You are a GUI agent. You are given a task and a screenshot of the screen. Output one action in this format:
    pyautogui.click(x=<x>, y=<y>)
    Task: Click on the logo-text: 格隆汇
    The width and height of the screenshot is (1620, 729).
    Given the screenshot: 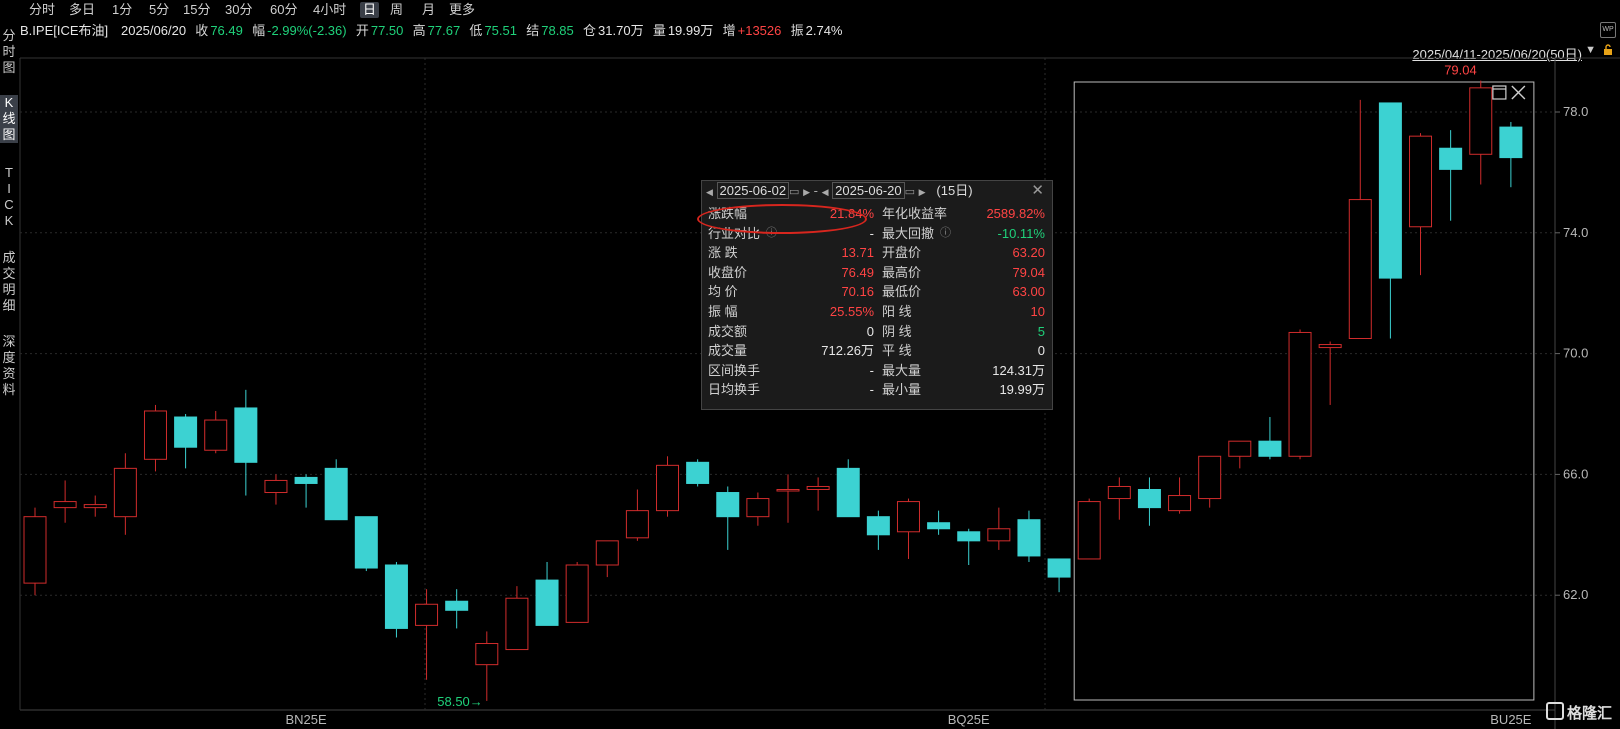 What is the action you would take?
    pyautogui.click(x=1589, y=713)
    